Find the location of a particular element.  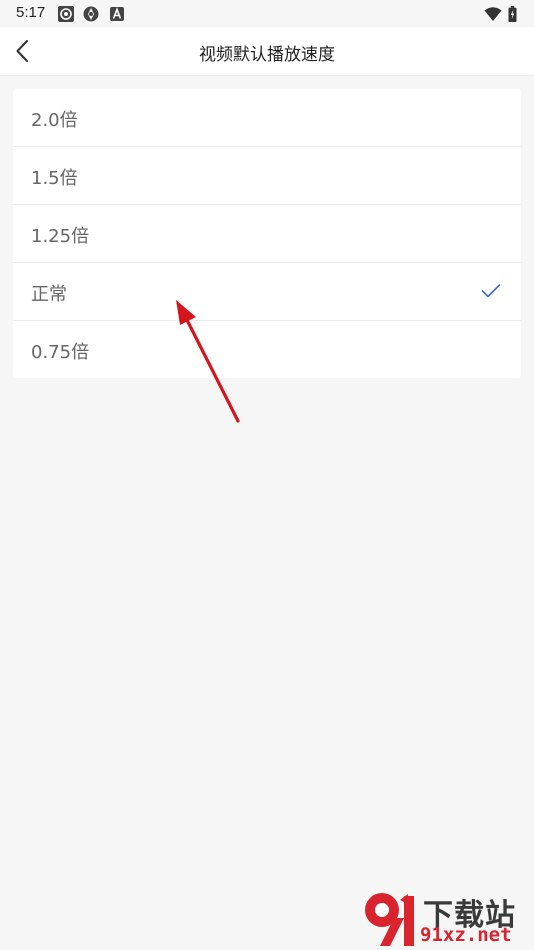

speed-option-label: 2.0倍 is located at coordinates (54, 120).